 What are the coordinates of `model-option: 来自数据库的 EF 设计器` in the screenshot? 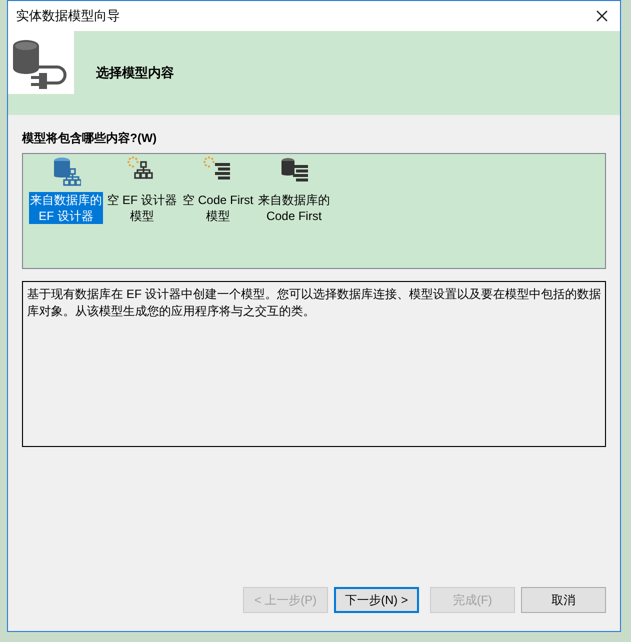 It's located at (66, 190).